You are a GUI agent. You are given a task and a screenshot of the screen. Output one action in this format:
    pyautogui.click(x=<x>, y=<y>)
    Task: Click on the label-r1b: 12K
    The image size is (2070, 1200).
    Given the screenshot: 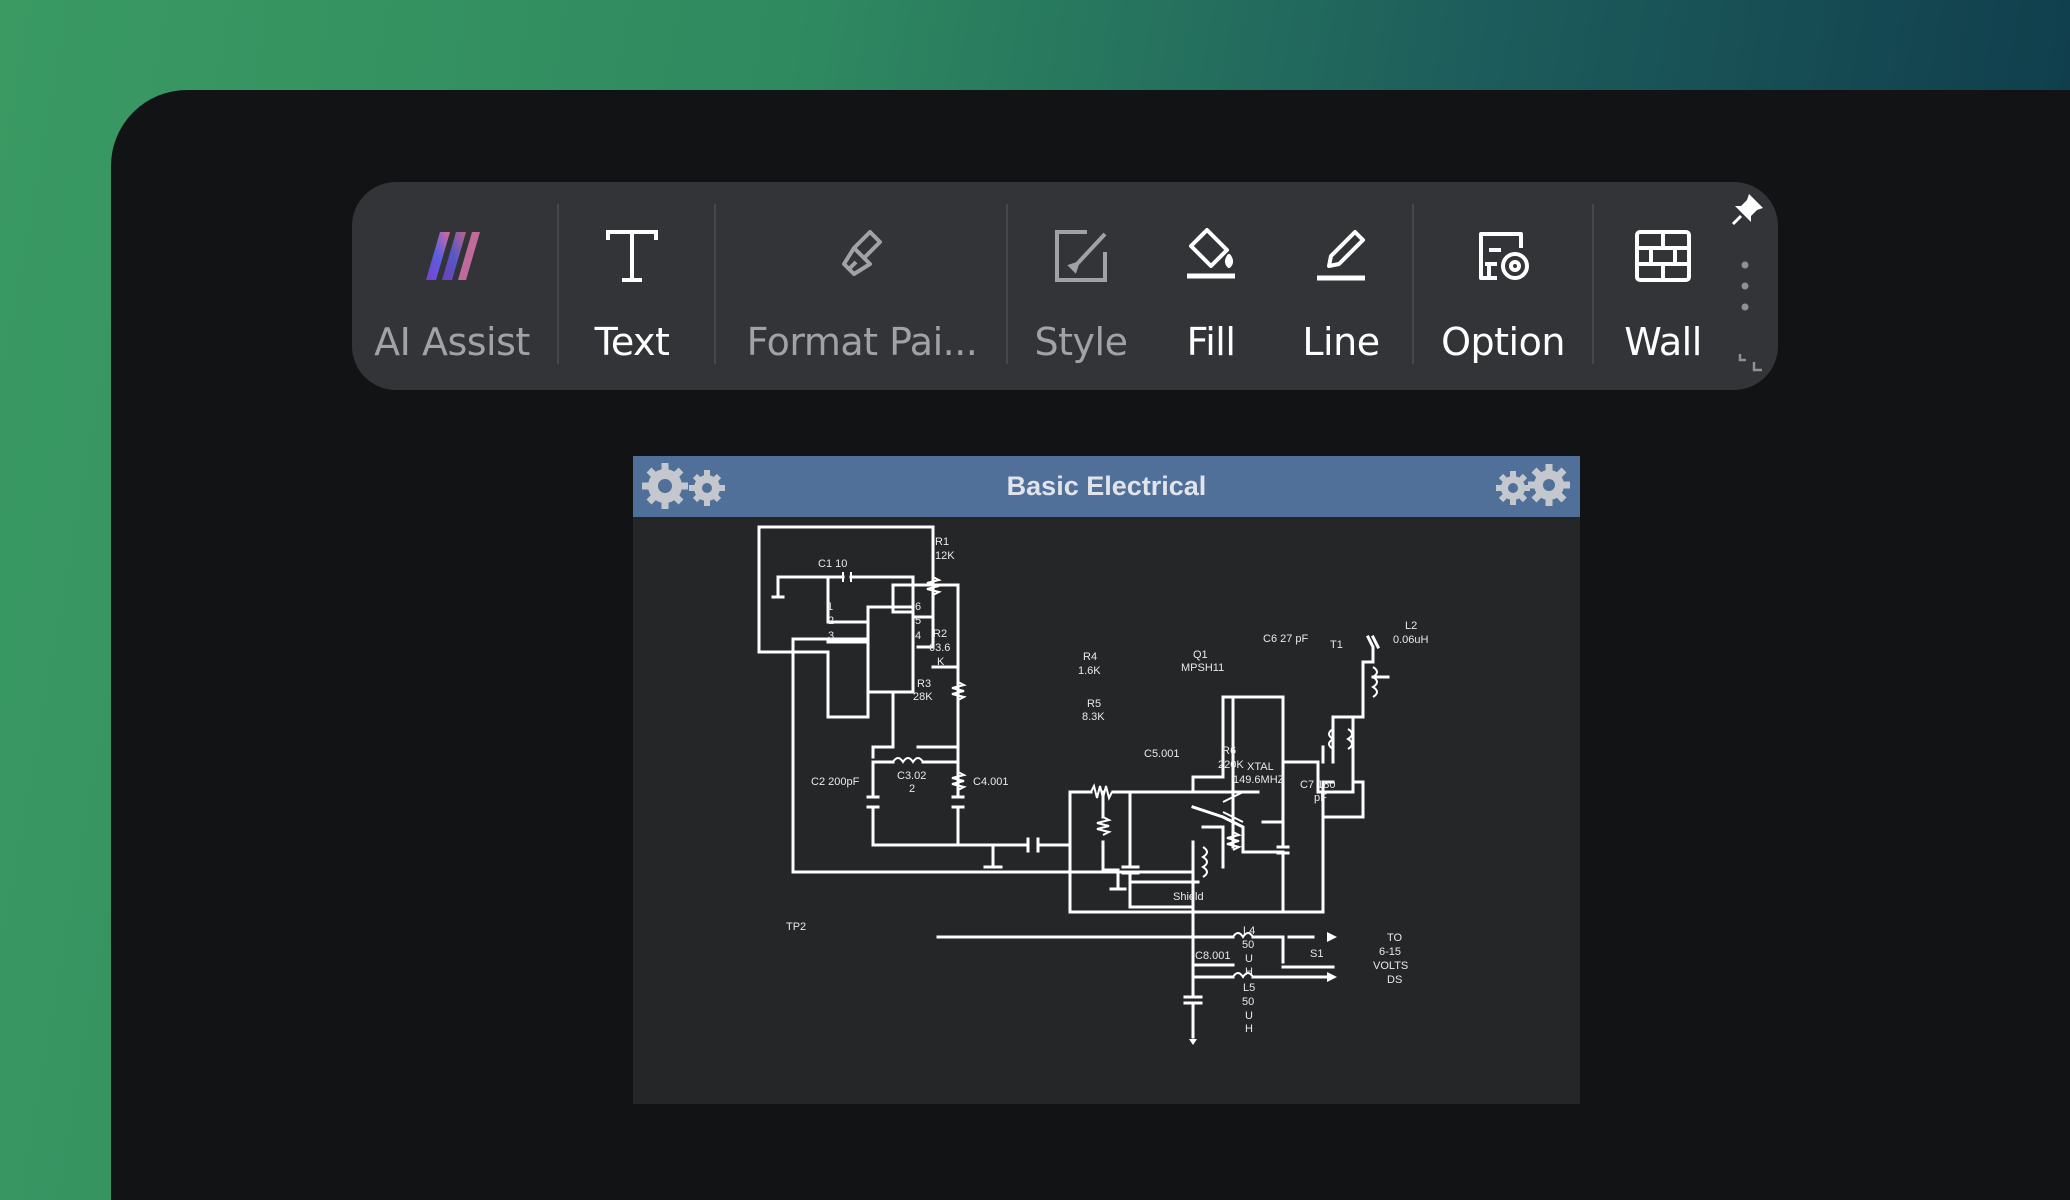 What is the action you would take?
    pyautogui.click(x=945, y=556)
    